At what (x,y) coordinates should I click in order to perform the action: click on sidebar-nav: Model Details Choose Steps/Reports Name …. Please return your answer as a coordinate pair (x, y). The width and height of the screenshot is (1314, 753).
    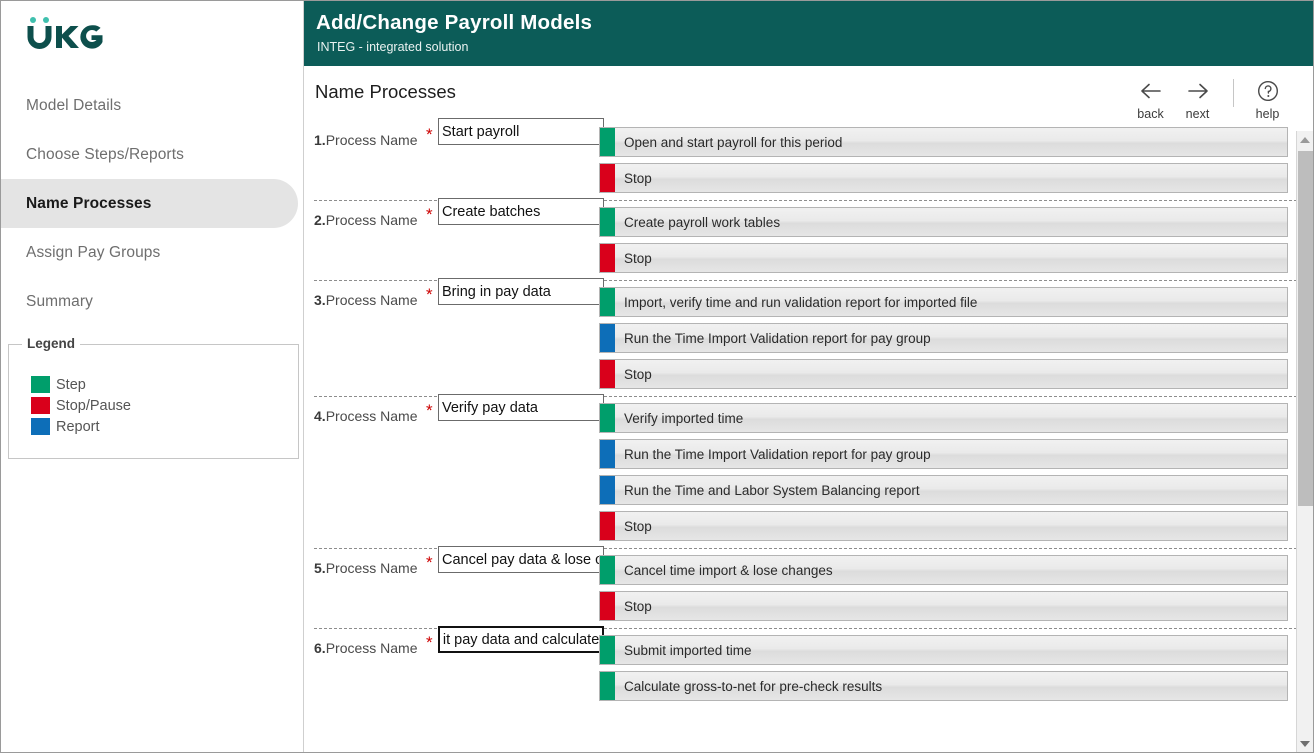
    Looking at the image, I should click on (152, 203).